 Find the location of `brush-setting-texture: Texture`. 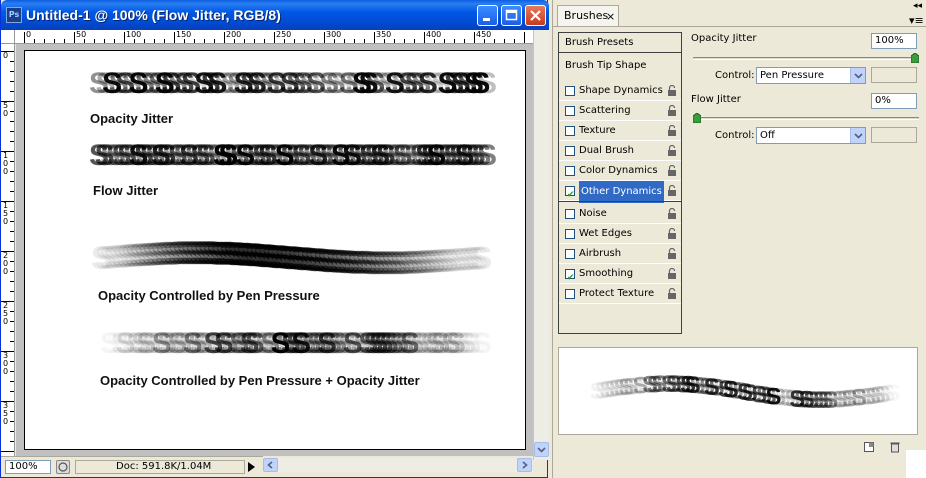

brush-setting-texture: Texture is located at coordinates (620, 131).